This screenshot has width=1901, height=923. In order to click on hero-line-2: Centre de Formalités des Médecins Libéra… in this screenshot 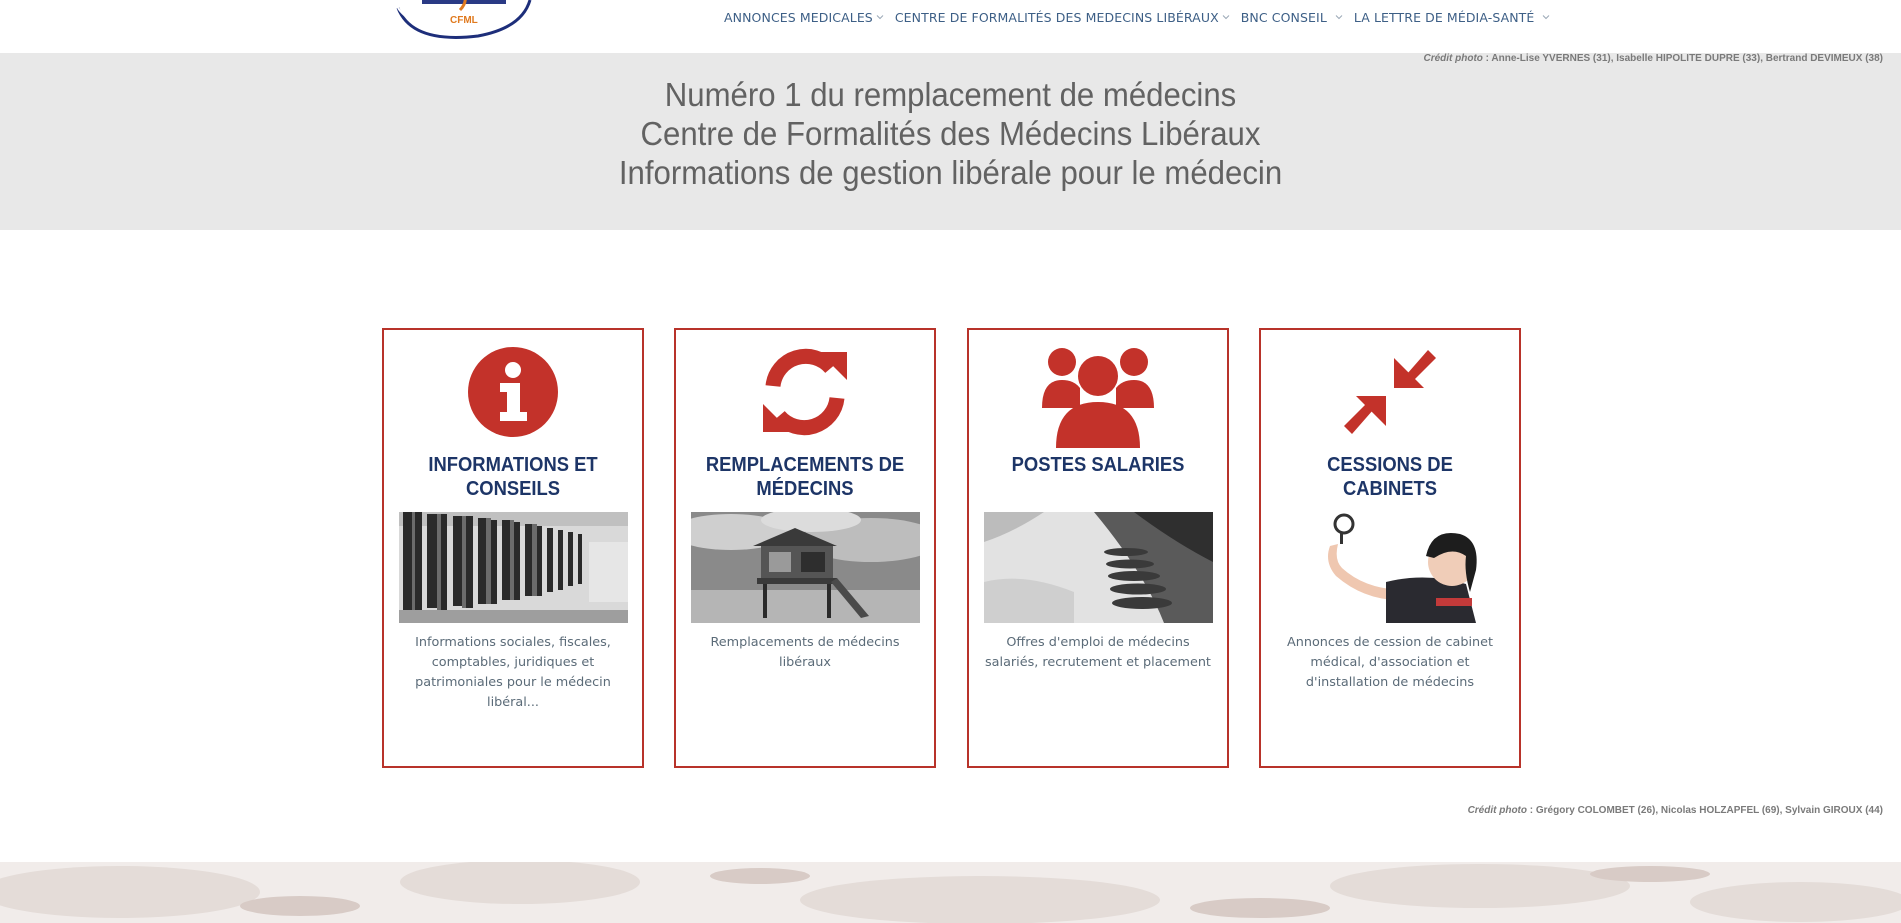, I will do `click(950, 134)`.